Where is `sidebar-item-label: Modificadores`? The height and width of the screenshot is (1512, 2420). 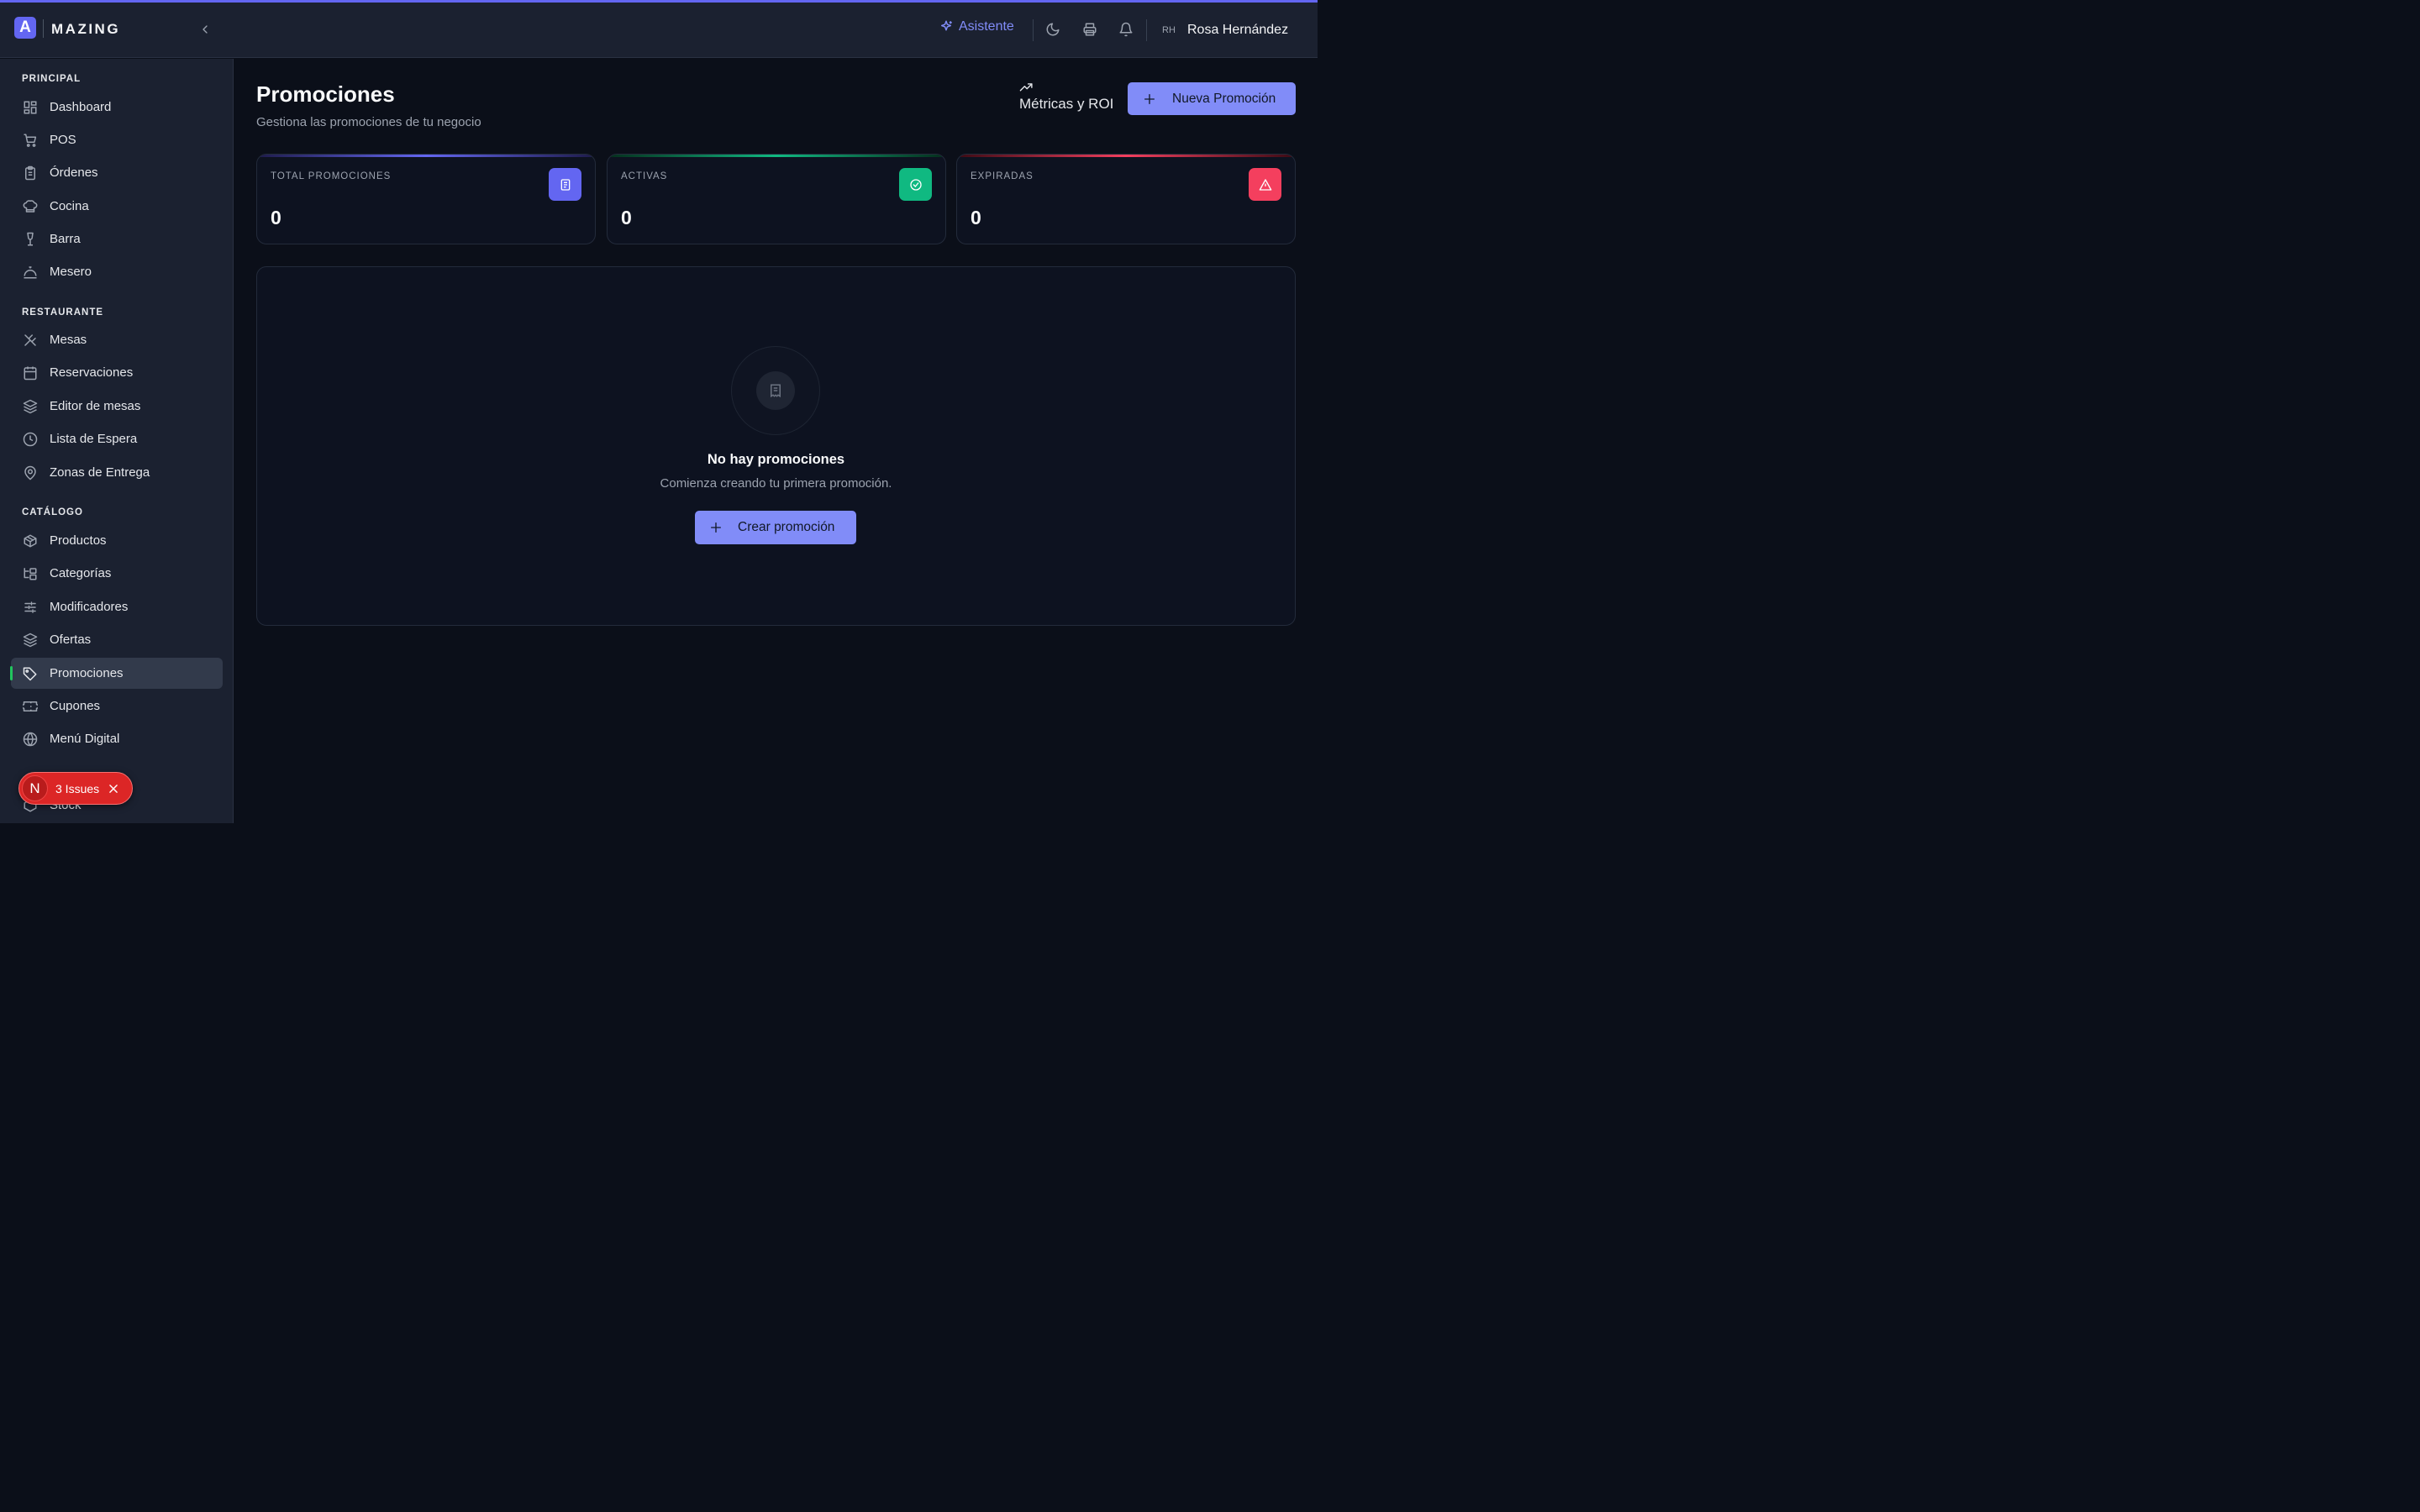
sidebar-item-label: Modificadores is located at coordinates (90, 607).